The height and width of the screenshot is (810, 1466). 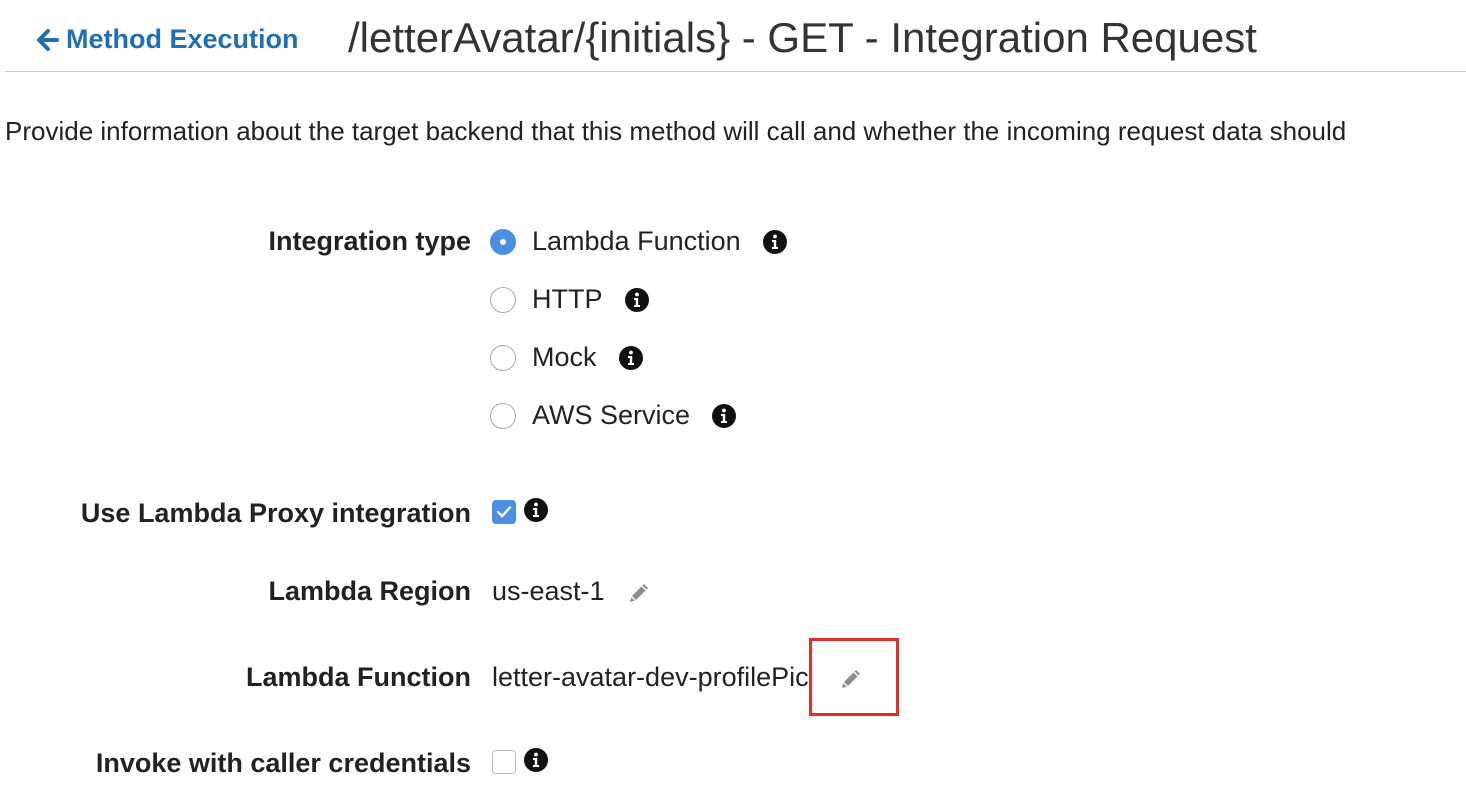 What do you see at coordinates (735, 71) in the screenshot?
I see `header-divider` at bounding box center [735, 71].